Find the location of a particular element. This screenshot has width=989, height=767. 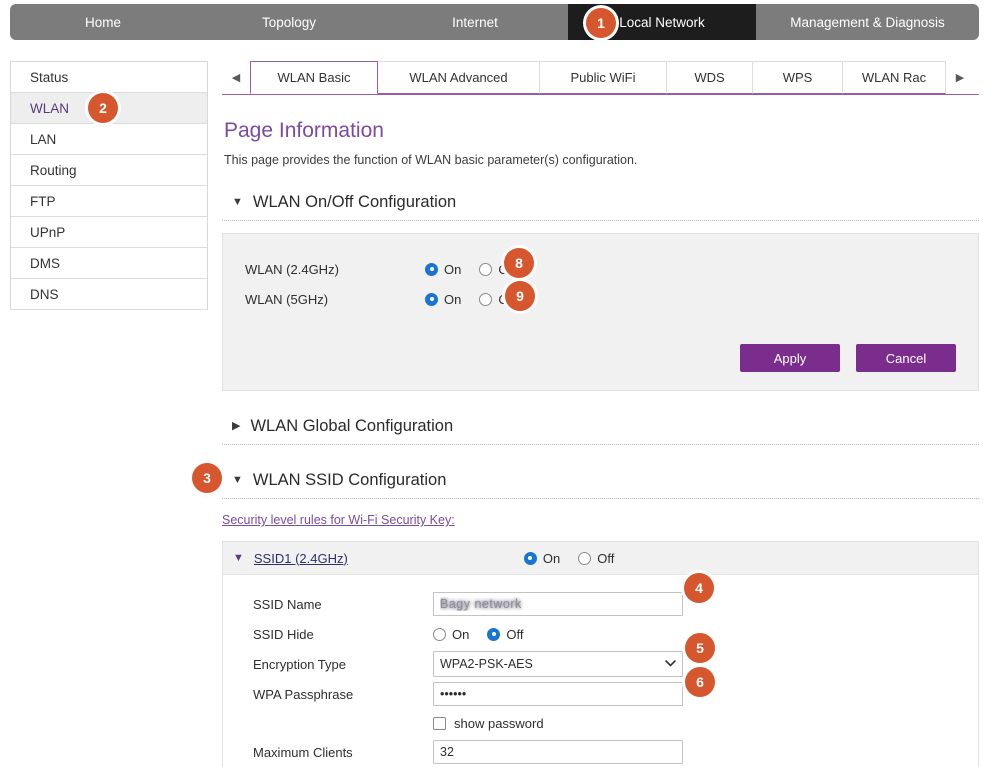

sidebar-item-ftp: FTP is located at coordinates (109, 201).